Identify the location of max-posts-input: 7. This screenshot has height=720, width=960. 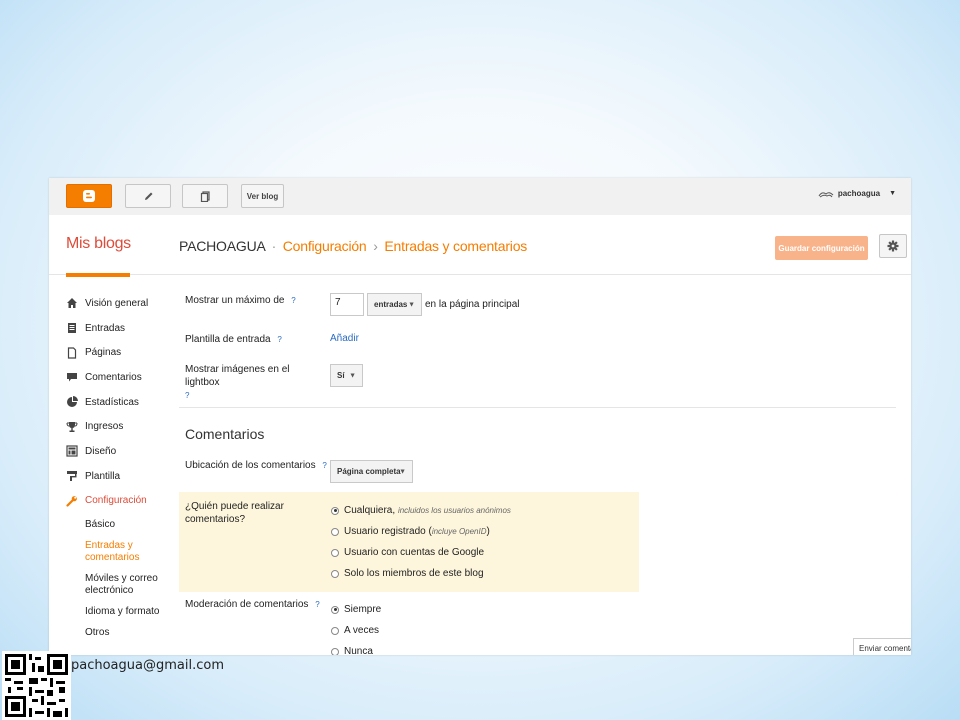
(347, 304).